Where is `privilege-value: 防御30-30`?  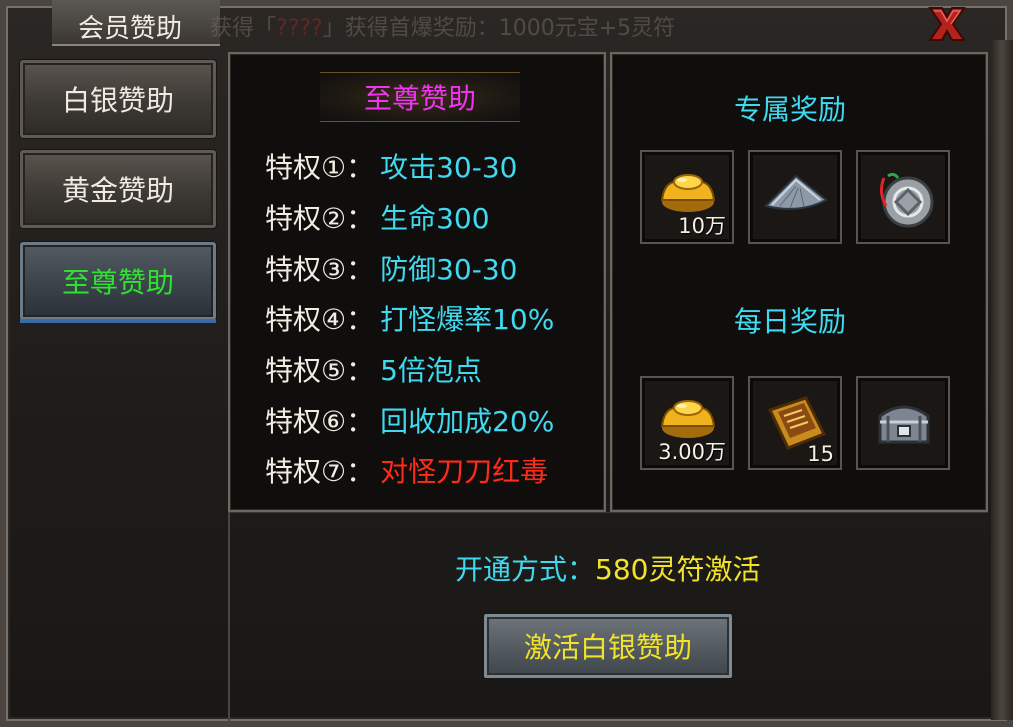 privilege-value: 防御30-30 is located at coordinates (449, 269).